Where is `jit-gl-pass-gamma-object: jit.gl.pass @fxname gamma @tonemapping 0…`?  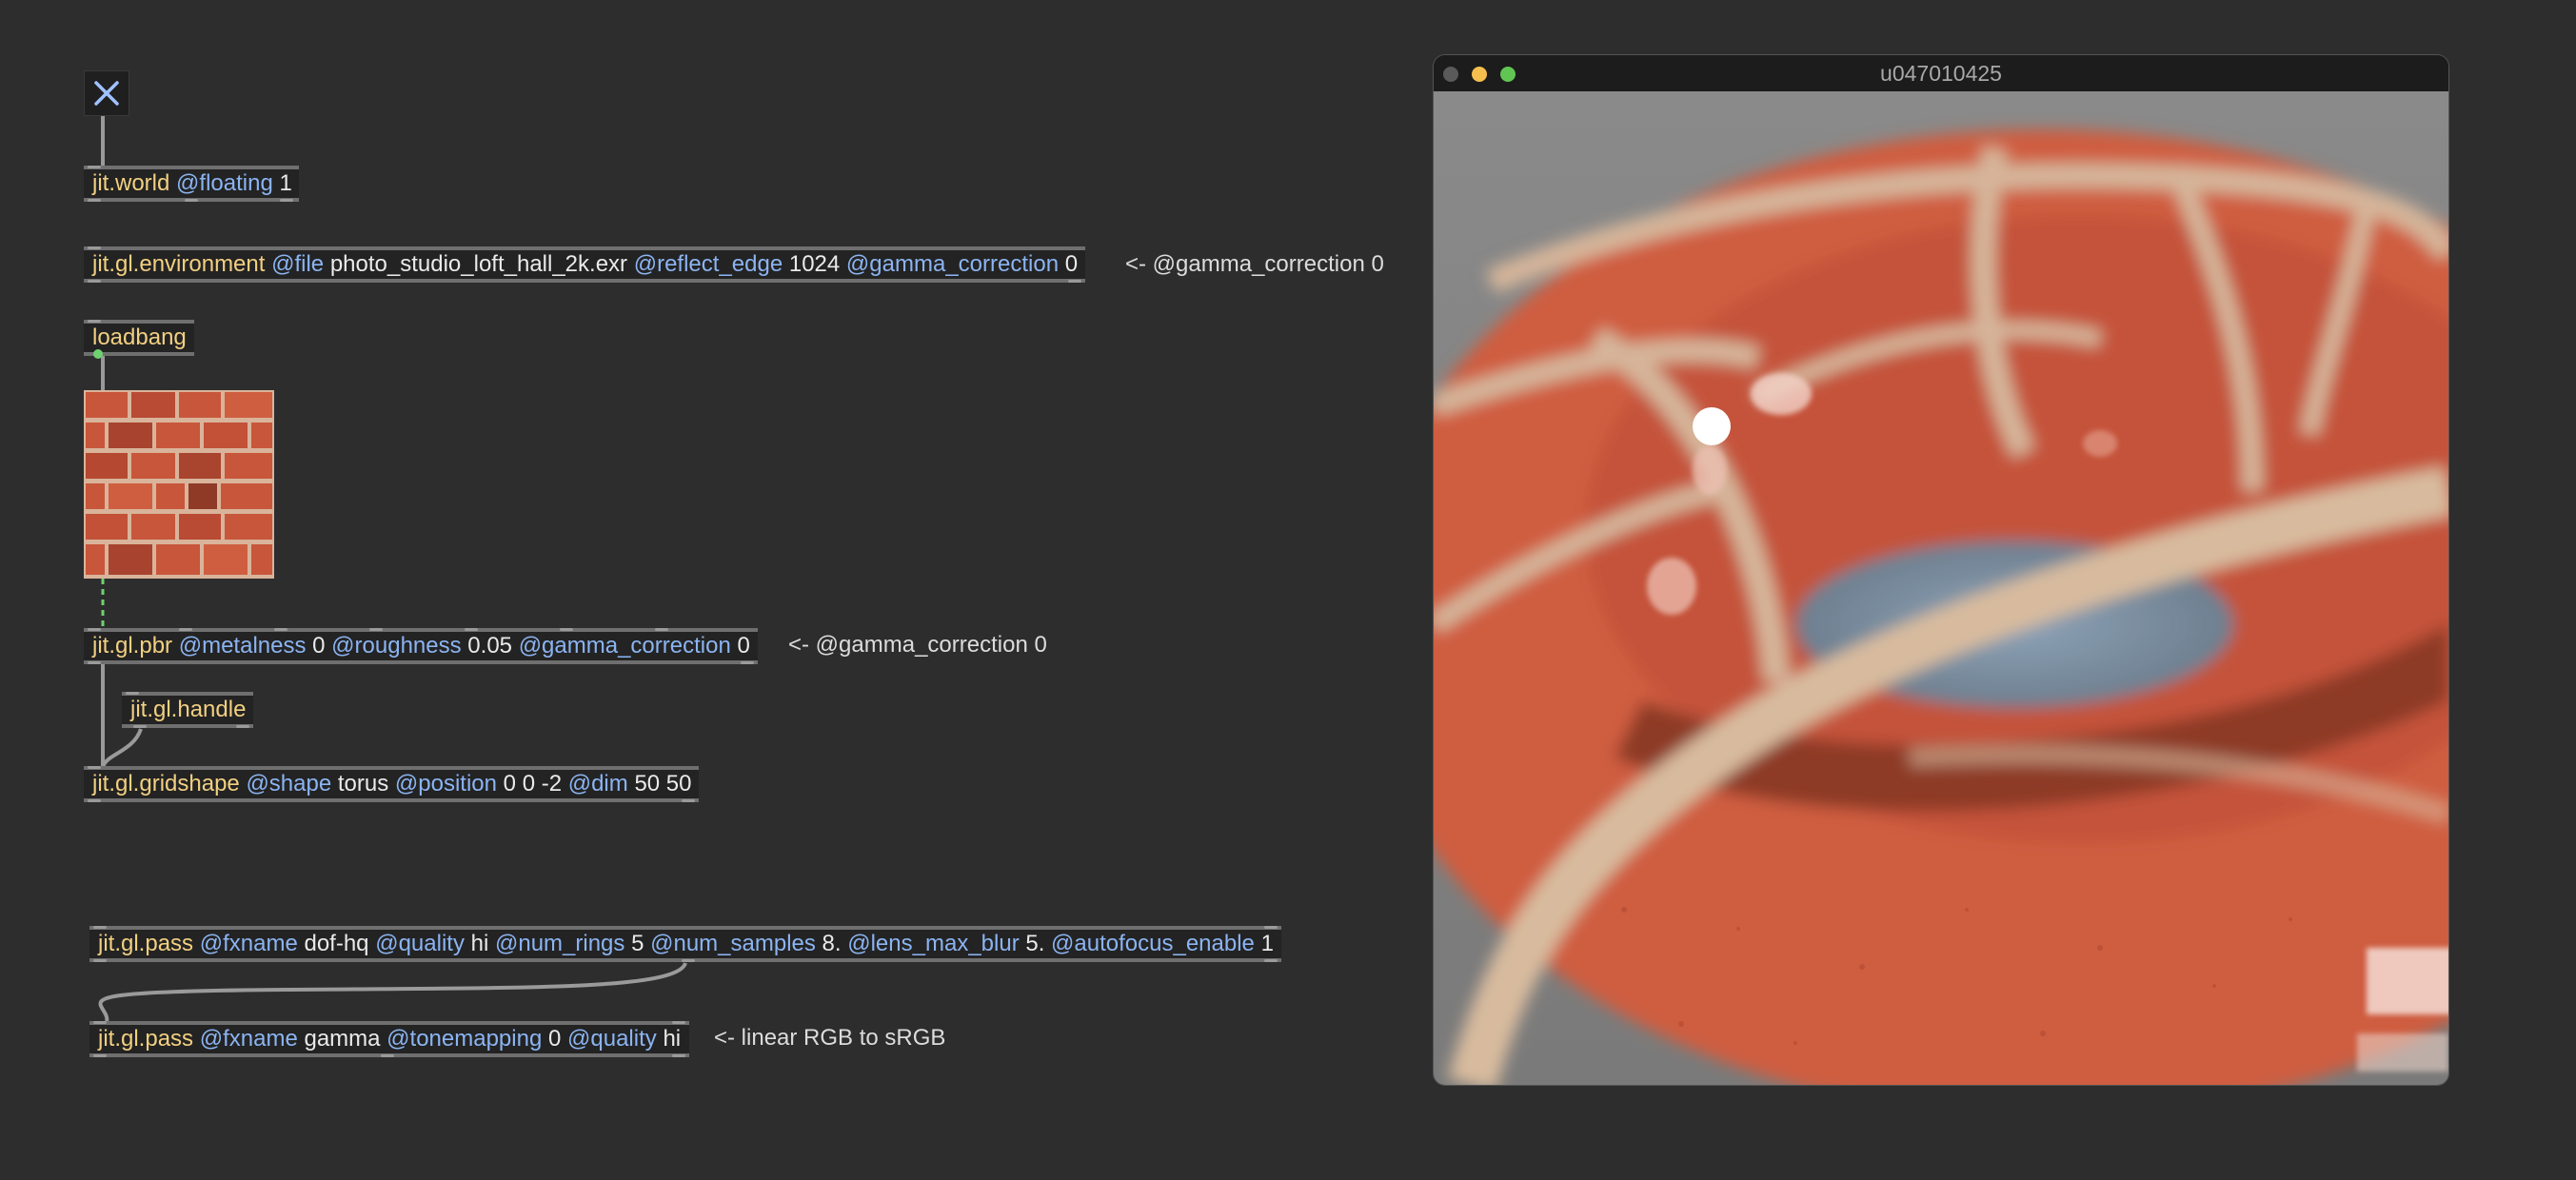 jit-gl-pass-gamma-object: jit.gl.pass @fxname gamma @tonemapping 0… is located at coordinates (389, 1039).